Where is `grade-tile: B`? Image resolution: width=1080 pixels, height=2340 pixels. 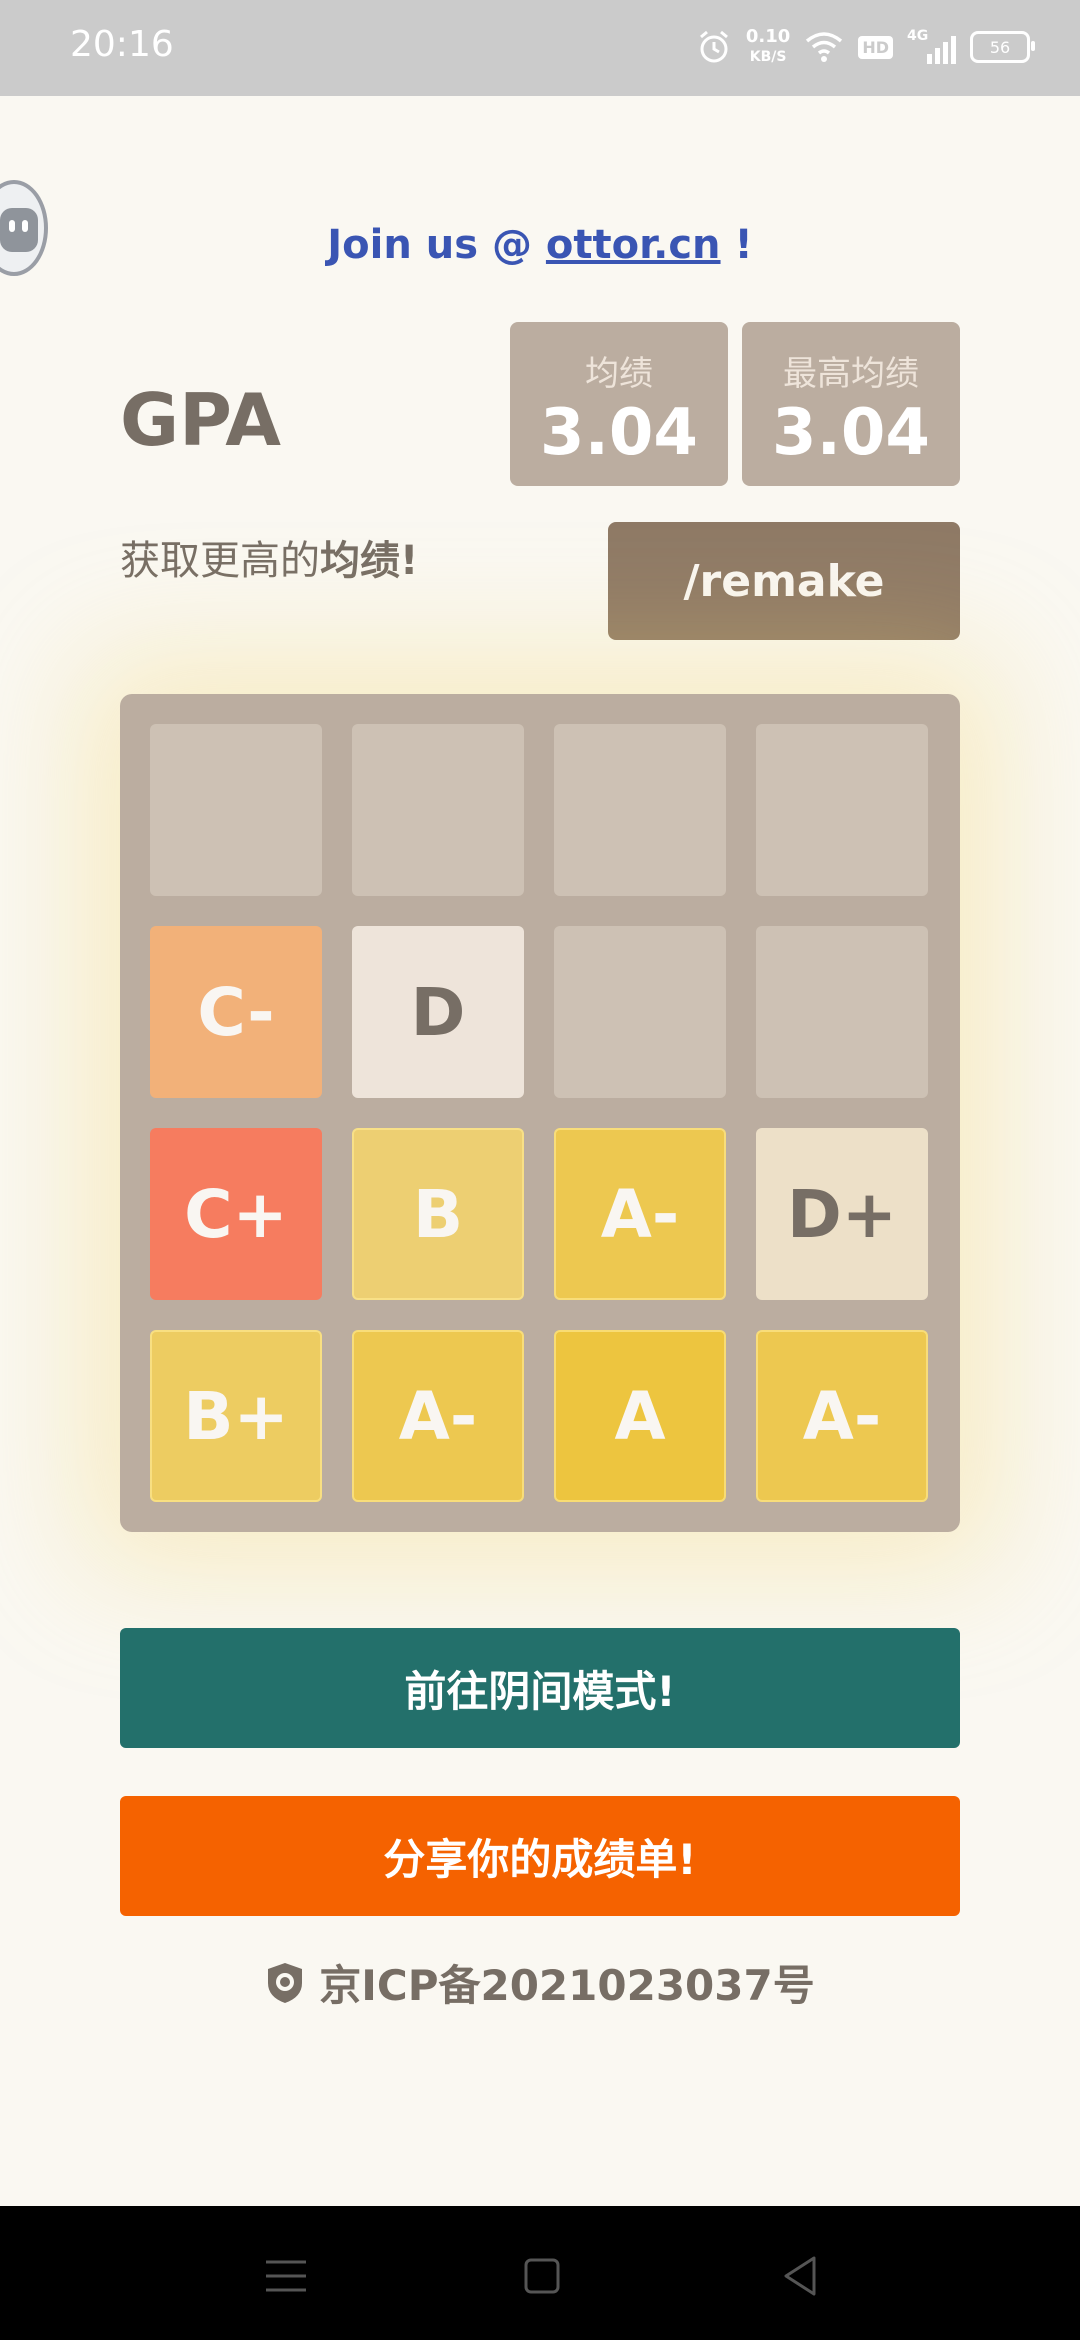 grade-tile: B is located at coordinates (438, 1214).